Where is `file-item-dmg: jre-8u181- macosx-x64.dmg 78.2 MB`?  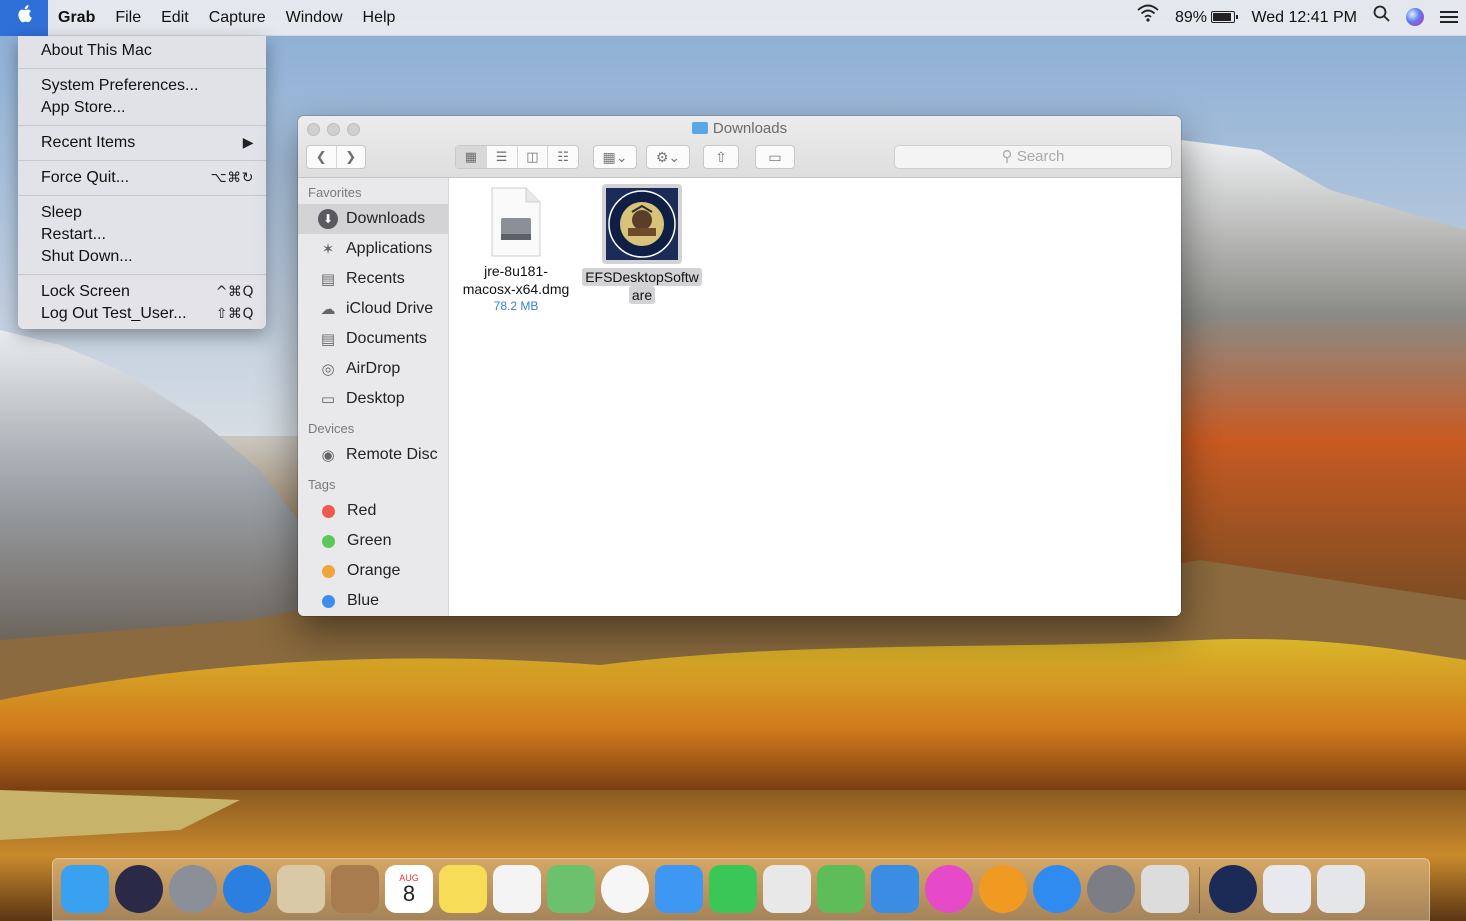 file-item-dmg: jre-8u181- macosx-x64.dmg 78.2 MB is located at coordinates (516, 249).